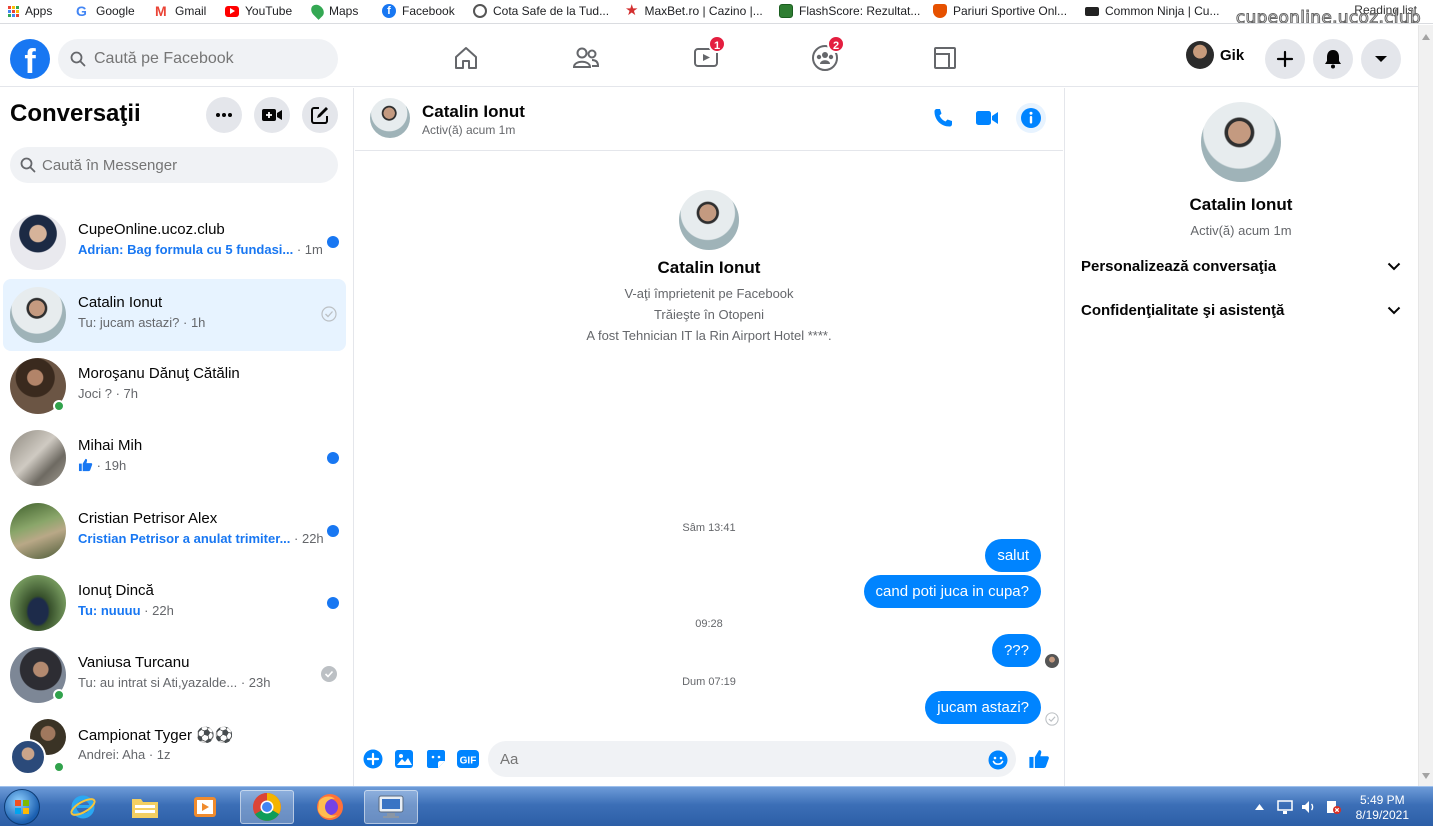 This screenshot has height=829, width=1433. I want to click on video-camera-icon, so click(987, 118).